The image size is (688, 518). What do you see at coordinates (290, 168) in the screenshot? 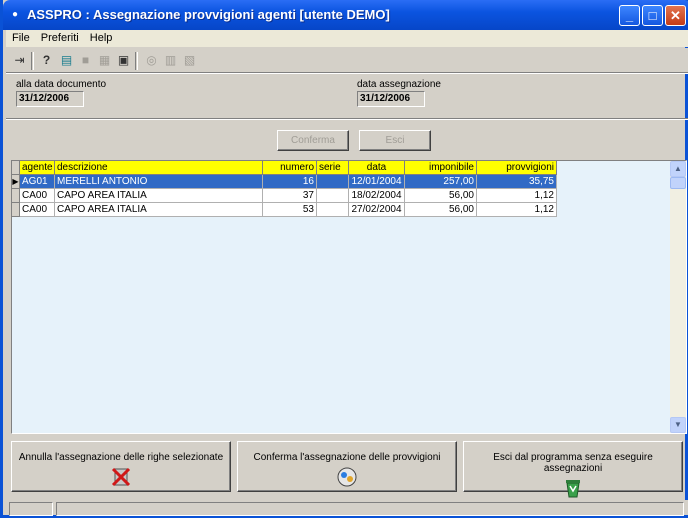
I see `column-header-numero: numero` at bounding box center [290, 168].